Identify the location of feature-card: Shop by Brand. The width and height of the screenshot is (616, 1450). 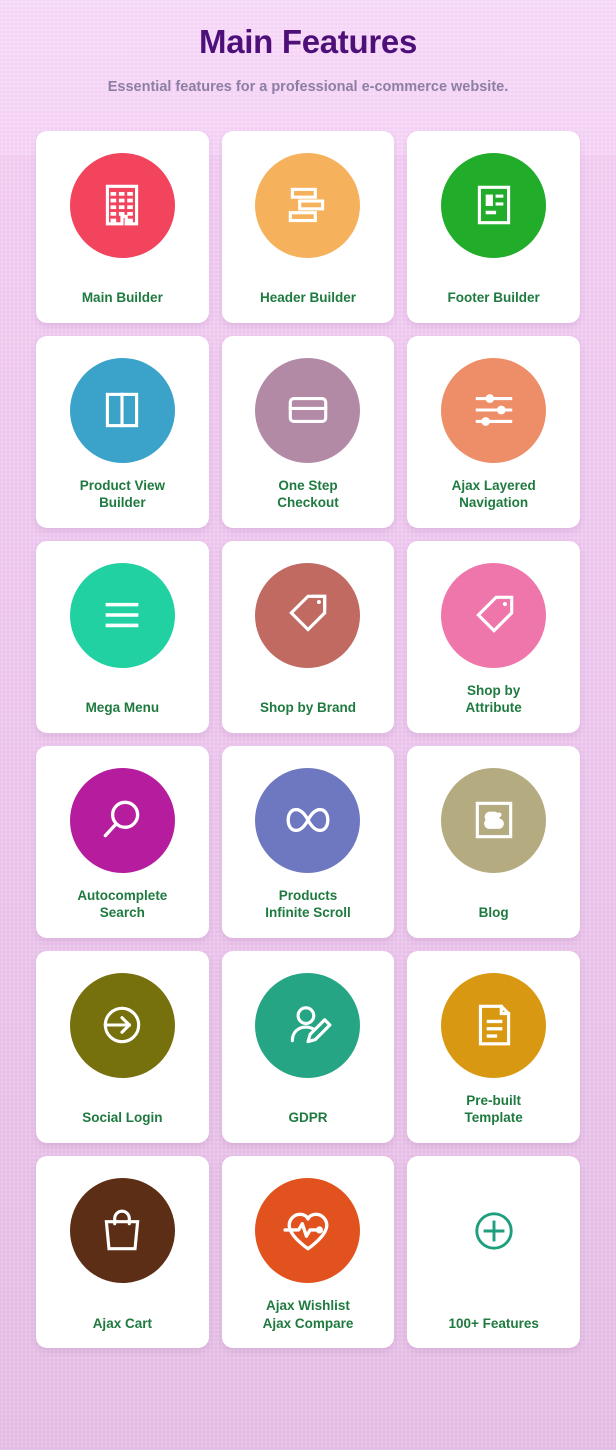
(308, 636).